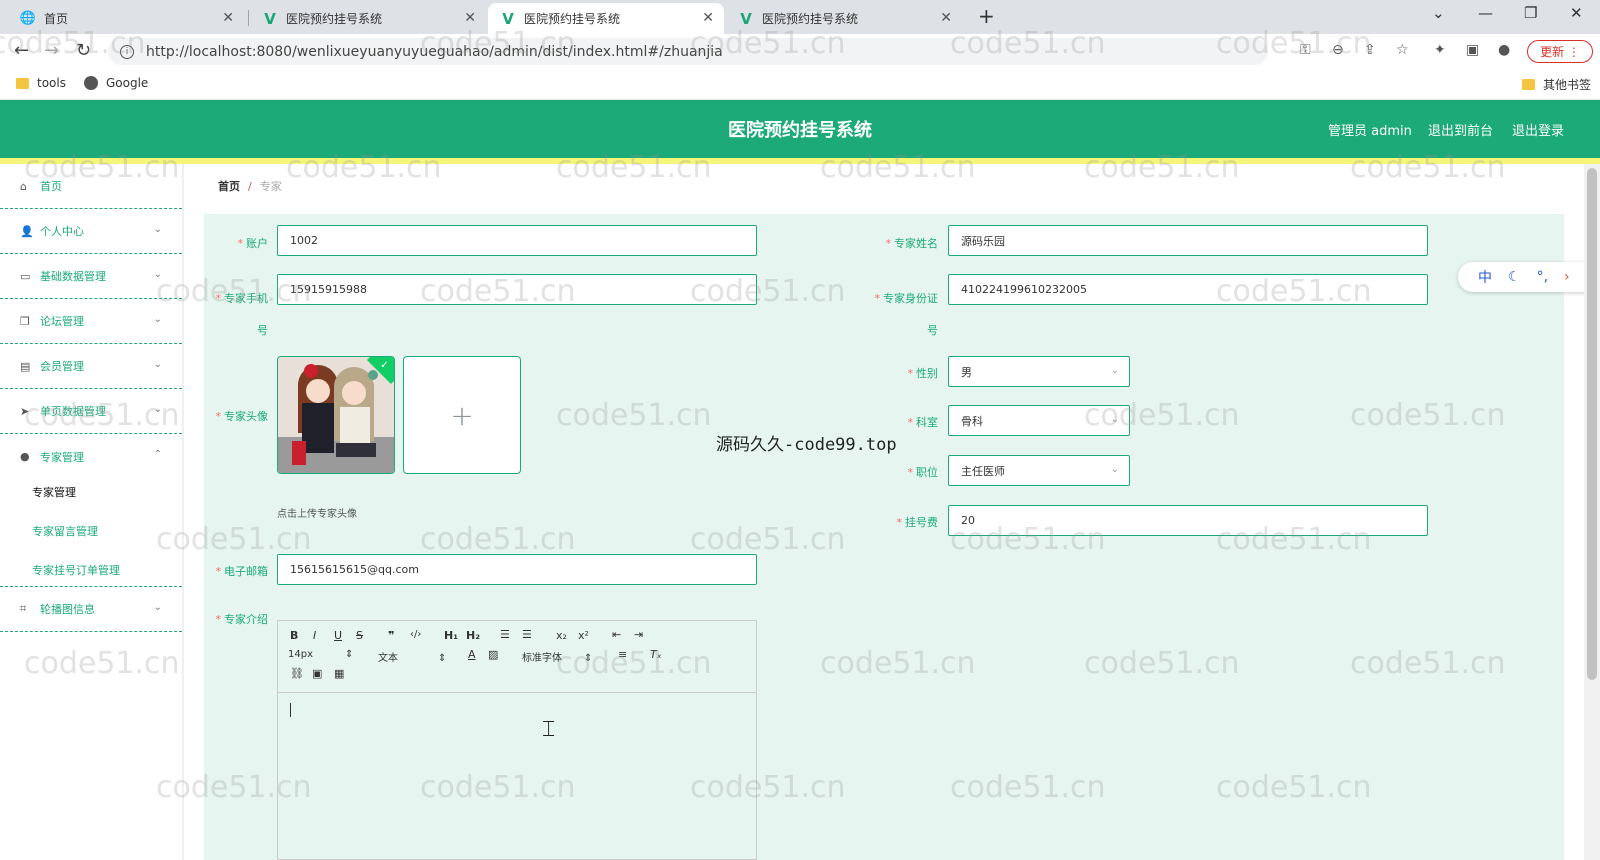 The image size is (1600, 860). I want to click on avatar-preview: ✓, so click(336, 415).